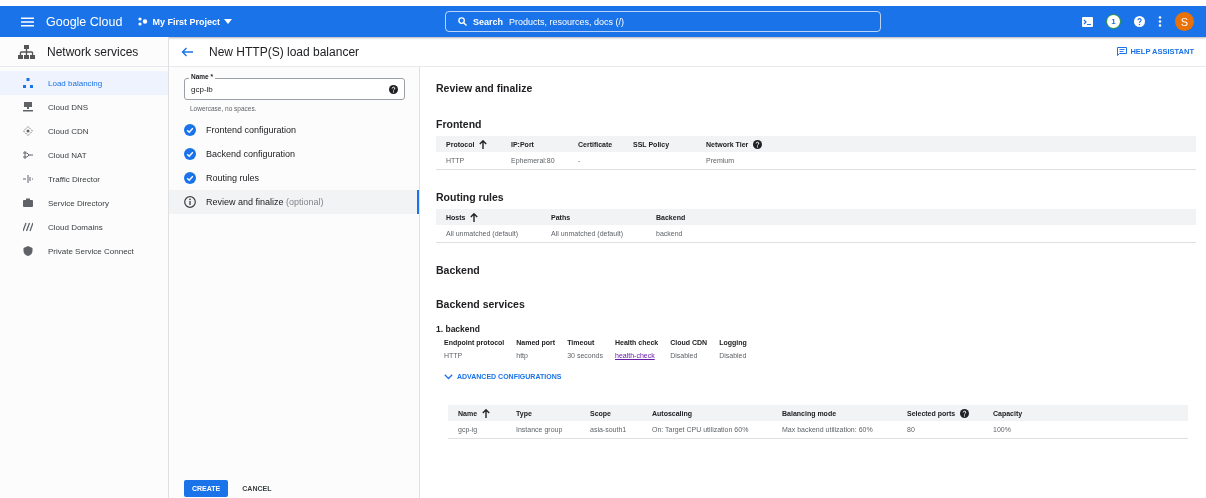  Describe the element at coordinates (28, 83) in the screenshot. I see `hierarchy-icon` at that location.